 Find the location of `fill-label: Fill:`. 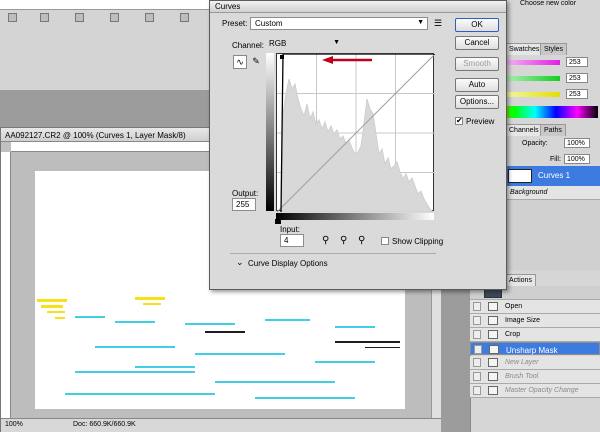

fill-label: Fill: is located at coordinates (555, 159).